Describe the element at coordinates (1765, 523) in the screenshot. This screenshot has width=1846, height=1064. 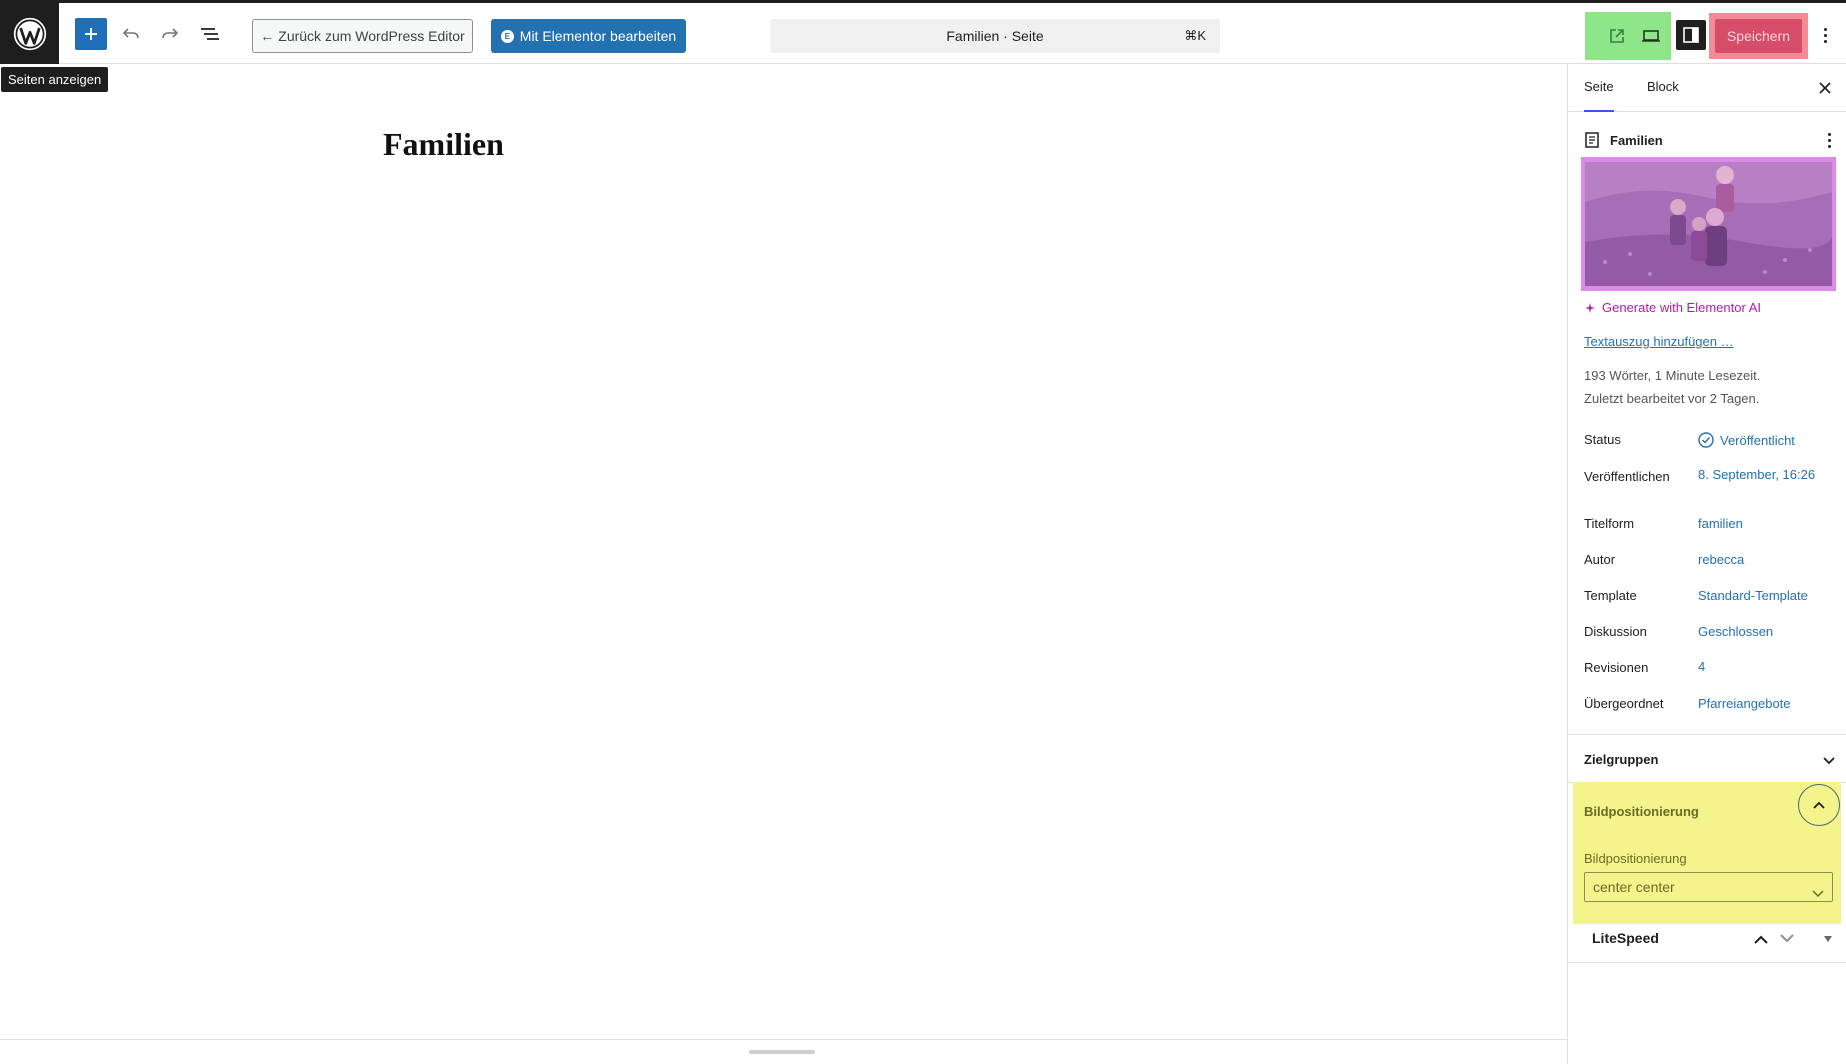
I see `slug-value: familien` at that location.